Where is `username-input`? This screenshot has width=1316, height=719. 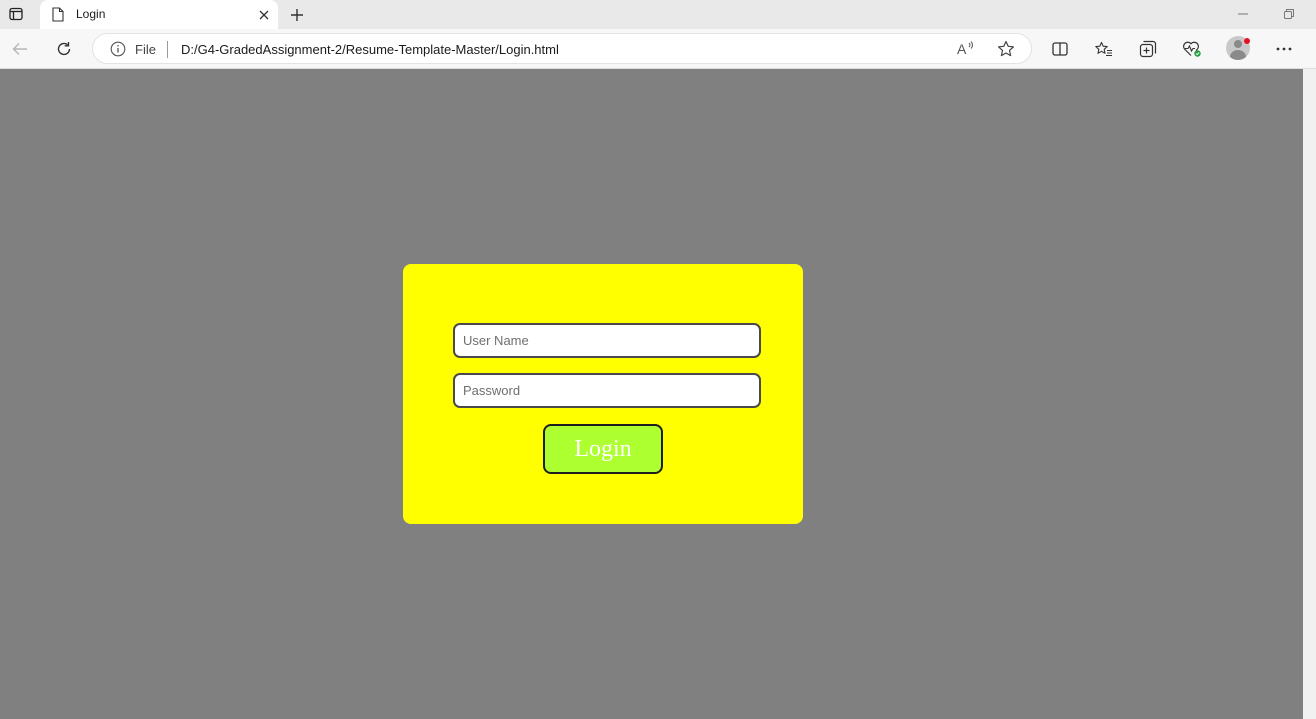
username-input is located at coordinates (607, 340).